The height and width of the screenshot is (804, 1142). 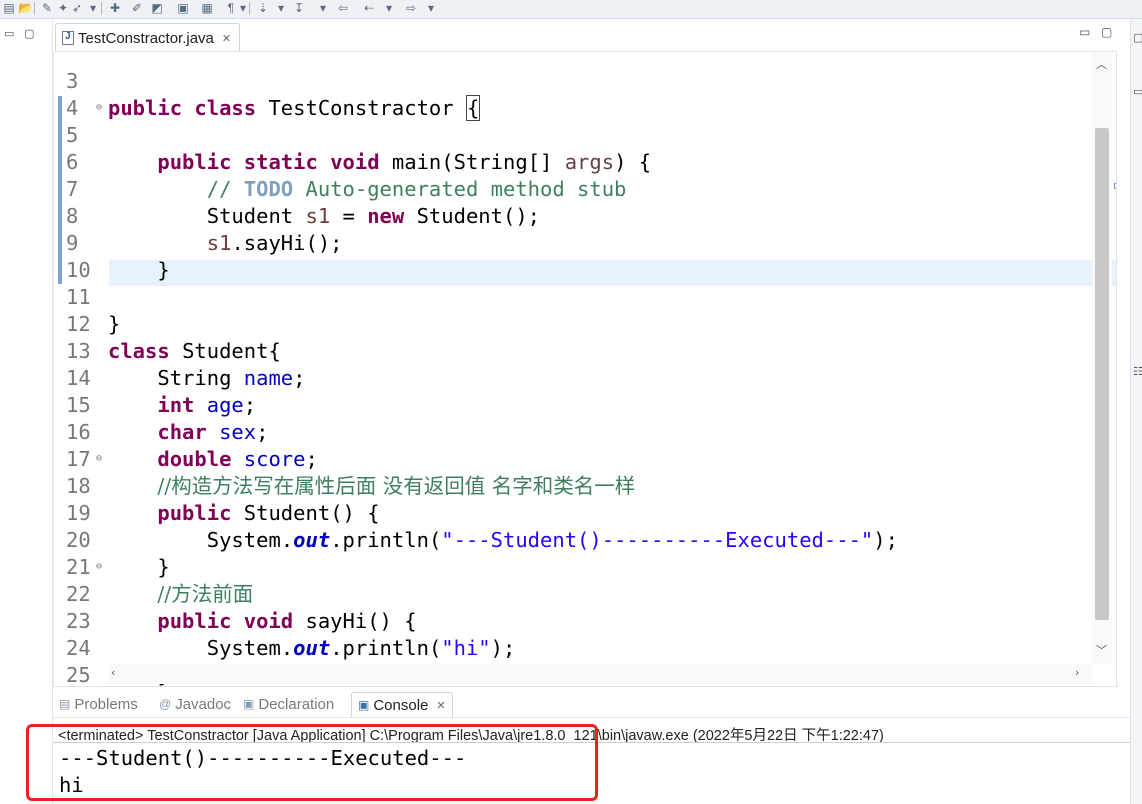 I want to click on restore-icon: ▢, so click(x=1137, y=37).